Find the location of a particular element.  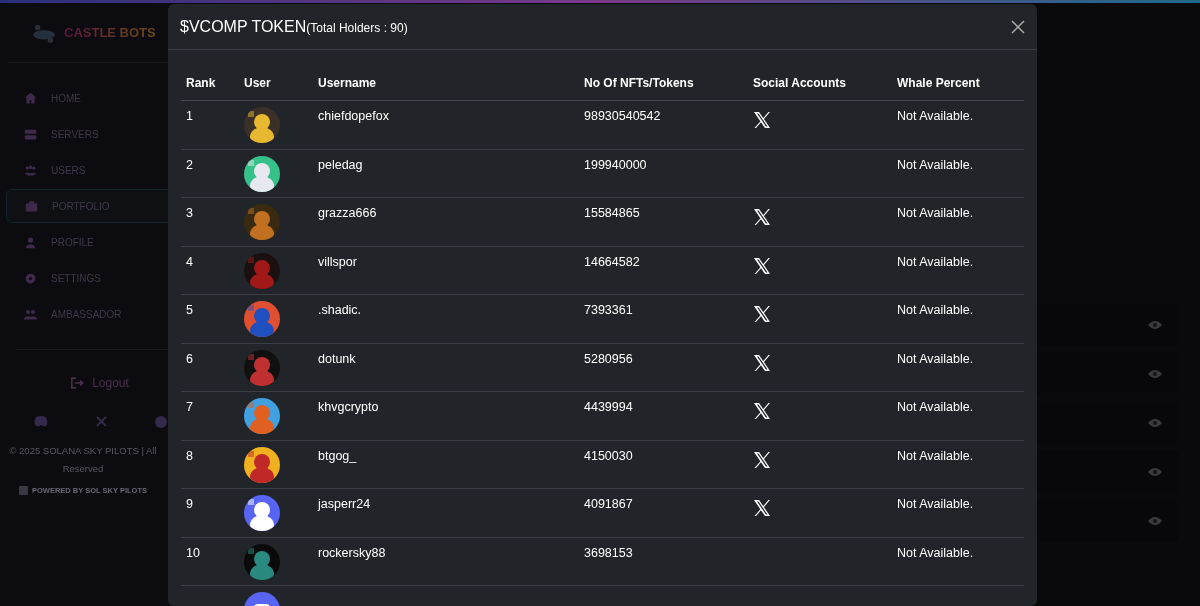

amount-cell: 5280956 is located at coordinates (663, 367).